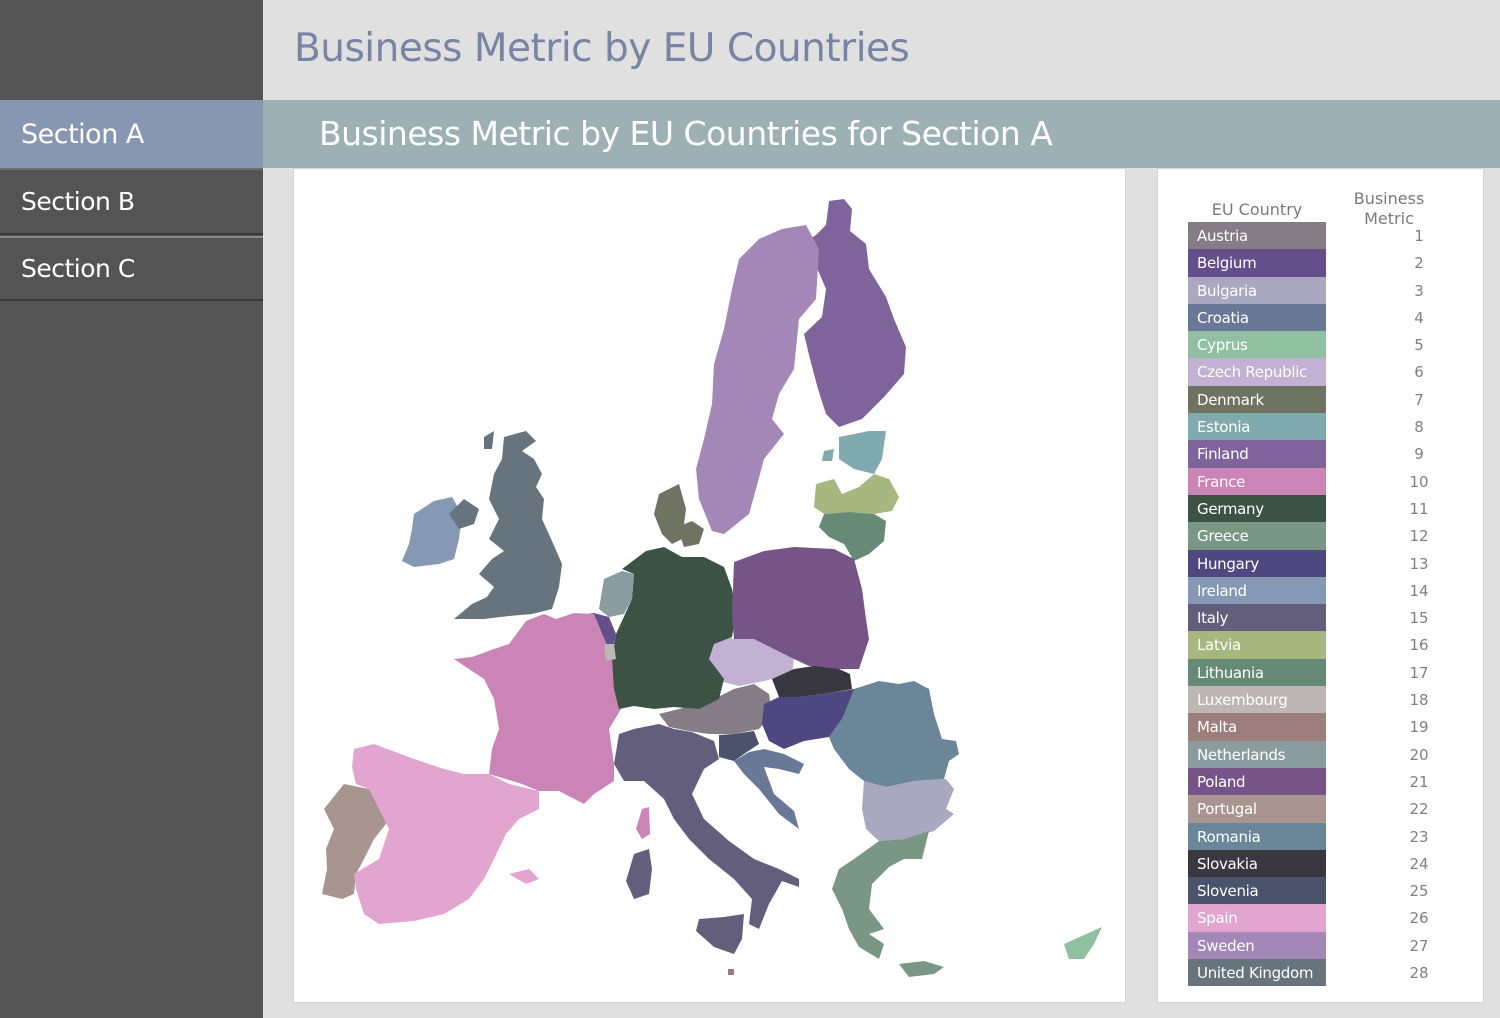 The height and width of the screenshot is (1018, 1500). I want to click on legend-country-label: Estonia, so click(1257, 427).